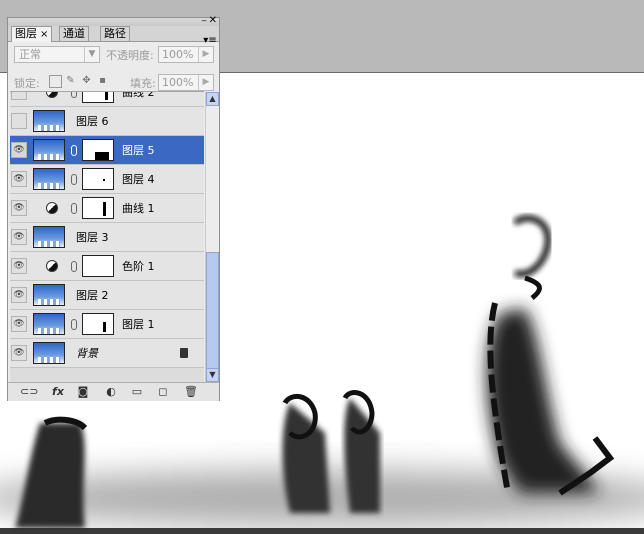 The width and height of the screenshot is (644, 534). I want to click on layer-row-selected: 👁 图层 5, so click(107, 150).